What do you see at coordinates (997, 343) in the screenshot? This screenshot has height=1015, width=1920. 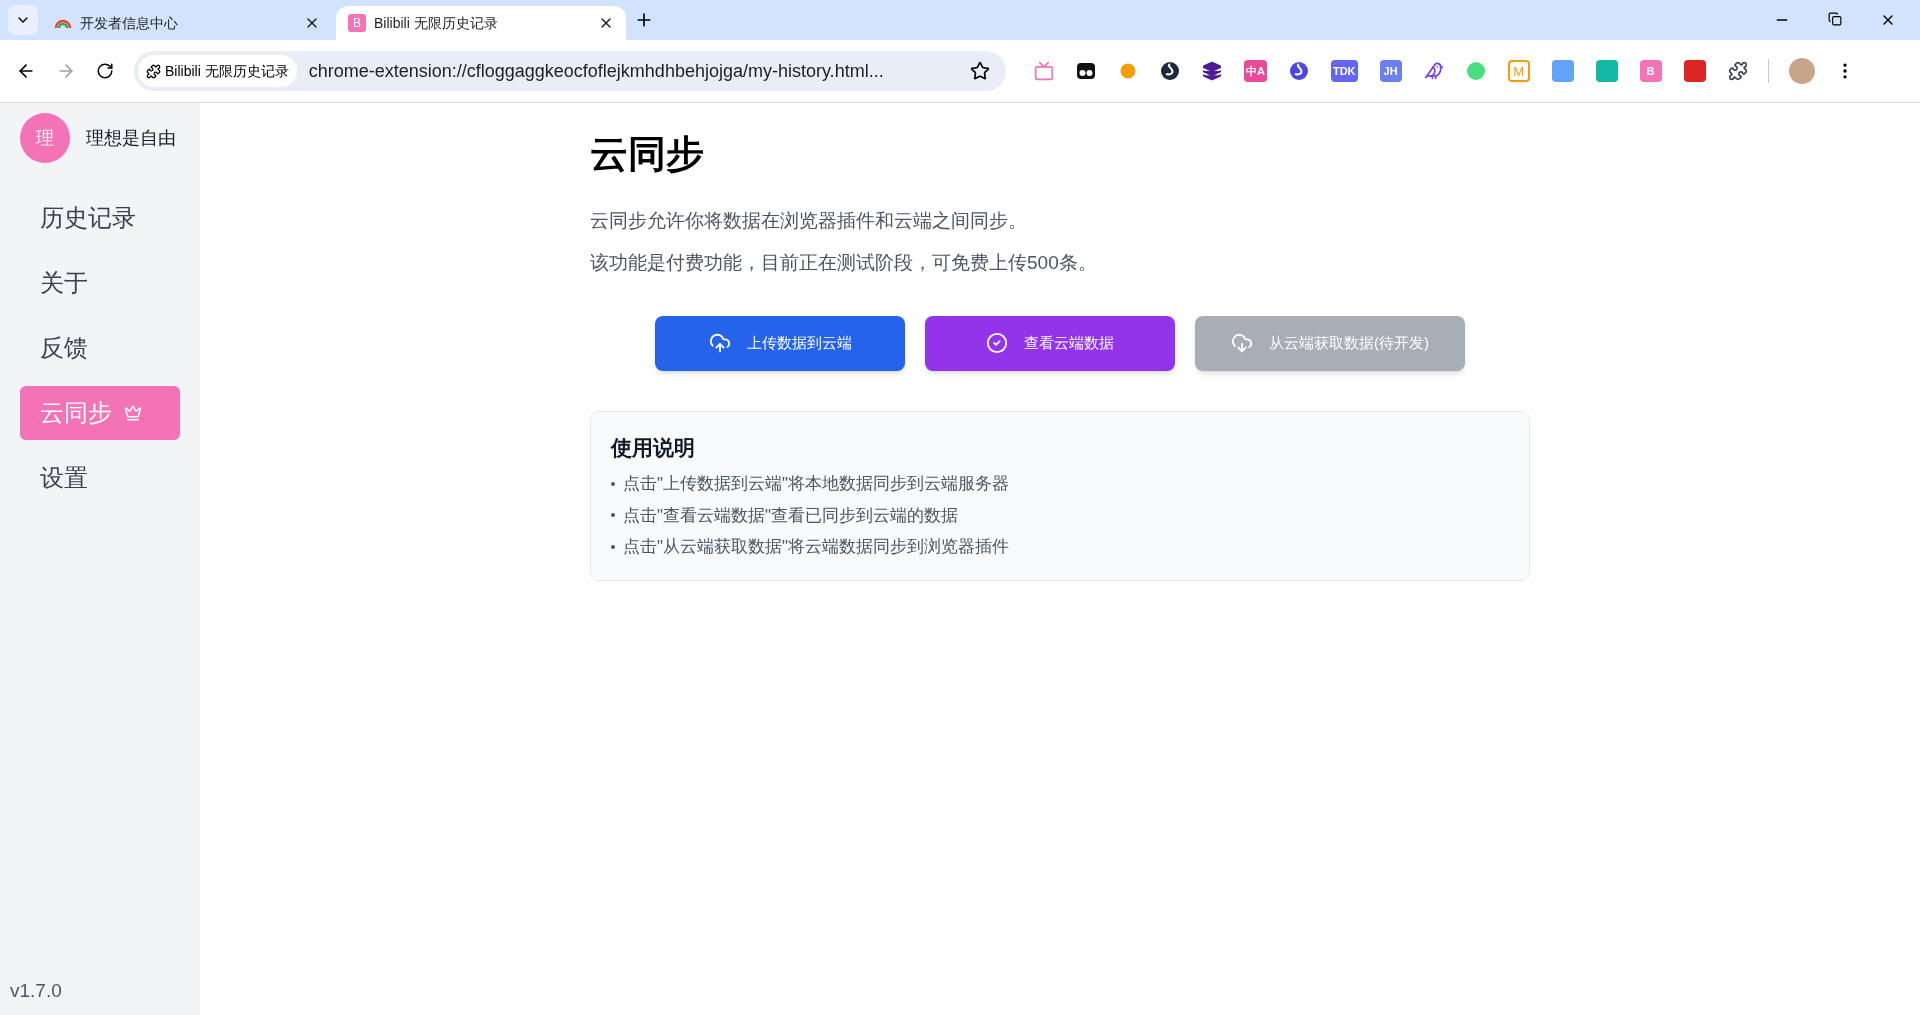 I see `check-circle-icon` at bounding box center [997, 343].